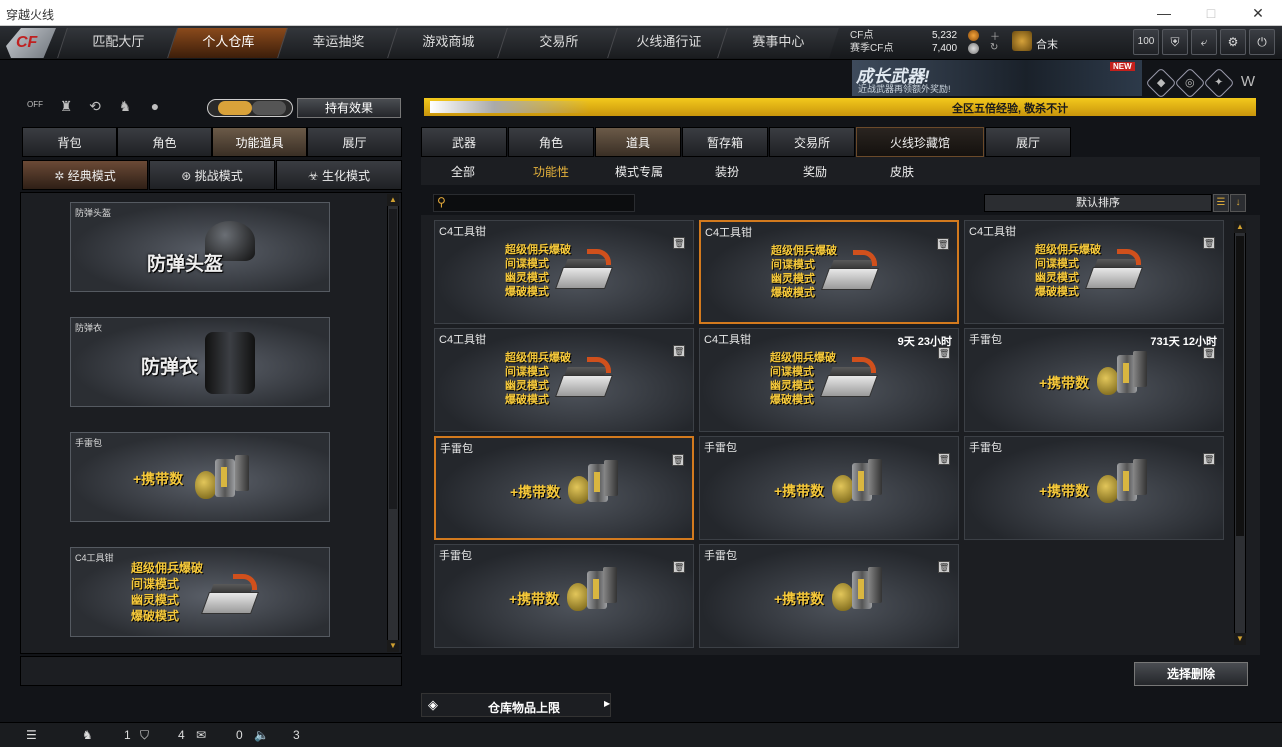 Image resolution: width=1282 pixels, height=747 pixels. Describe the element at coordinates (212, 175) in the screenshot. I see `mode-tab-1: ⊛ 挑战模式` at that location.